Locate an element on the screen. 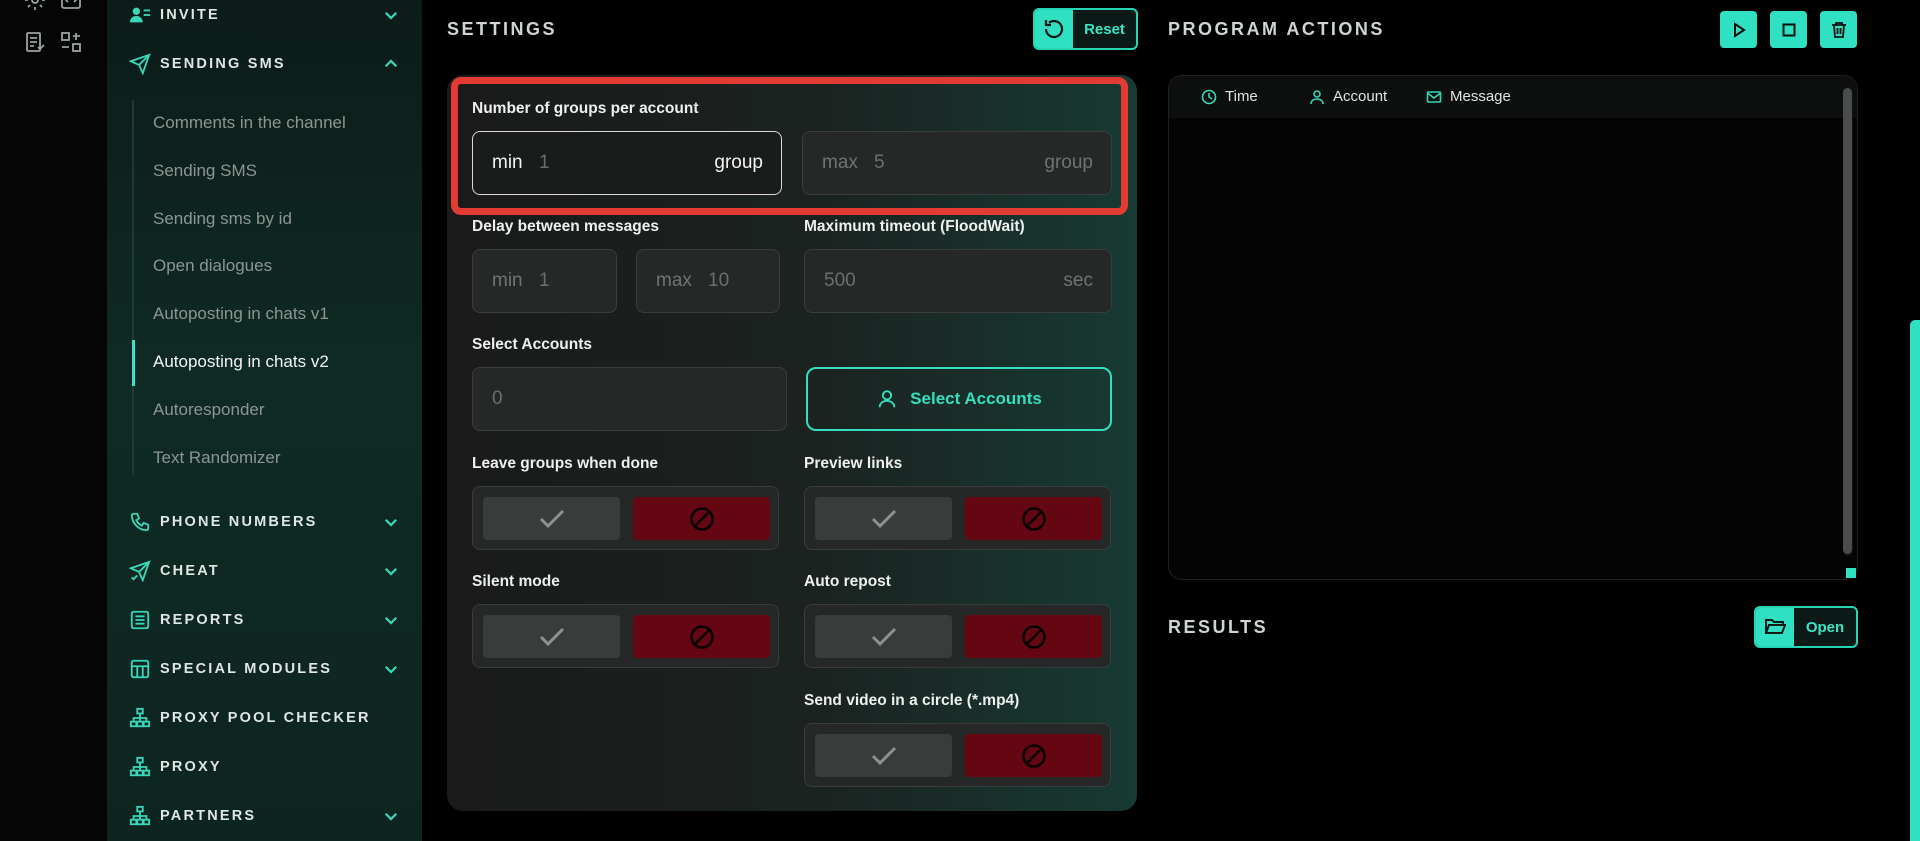 Image resolution: width=1920 pixels, height=841 pixels. reset-button: Reset is located at coordinates (1085, 29).